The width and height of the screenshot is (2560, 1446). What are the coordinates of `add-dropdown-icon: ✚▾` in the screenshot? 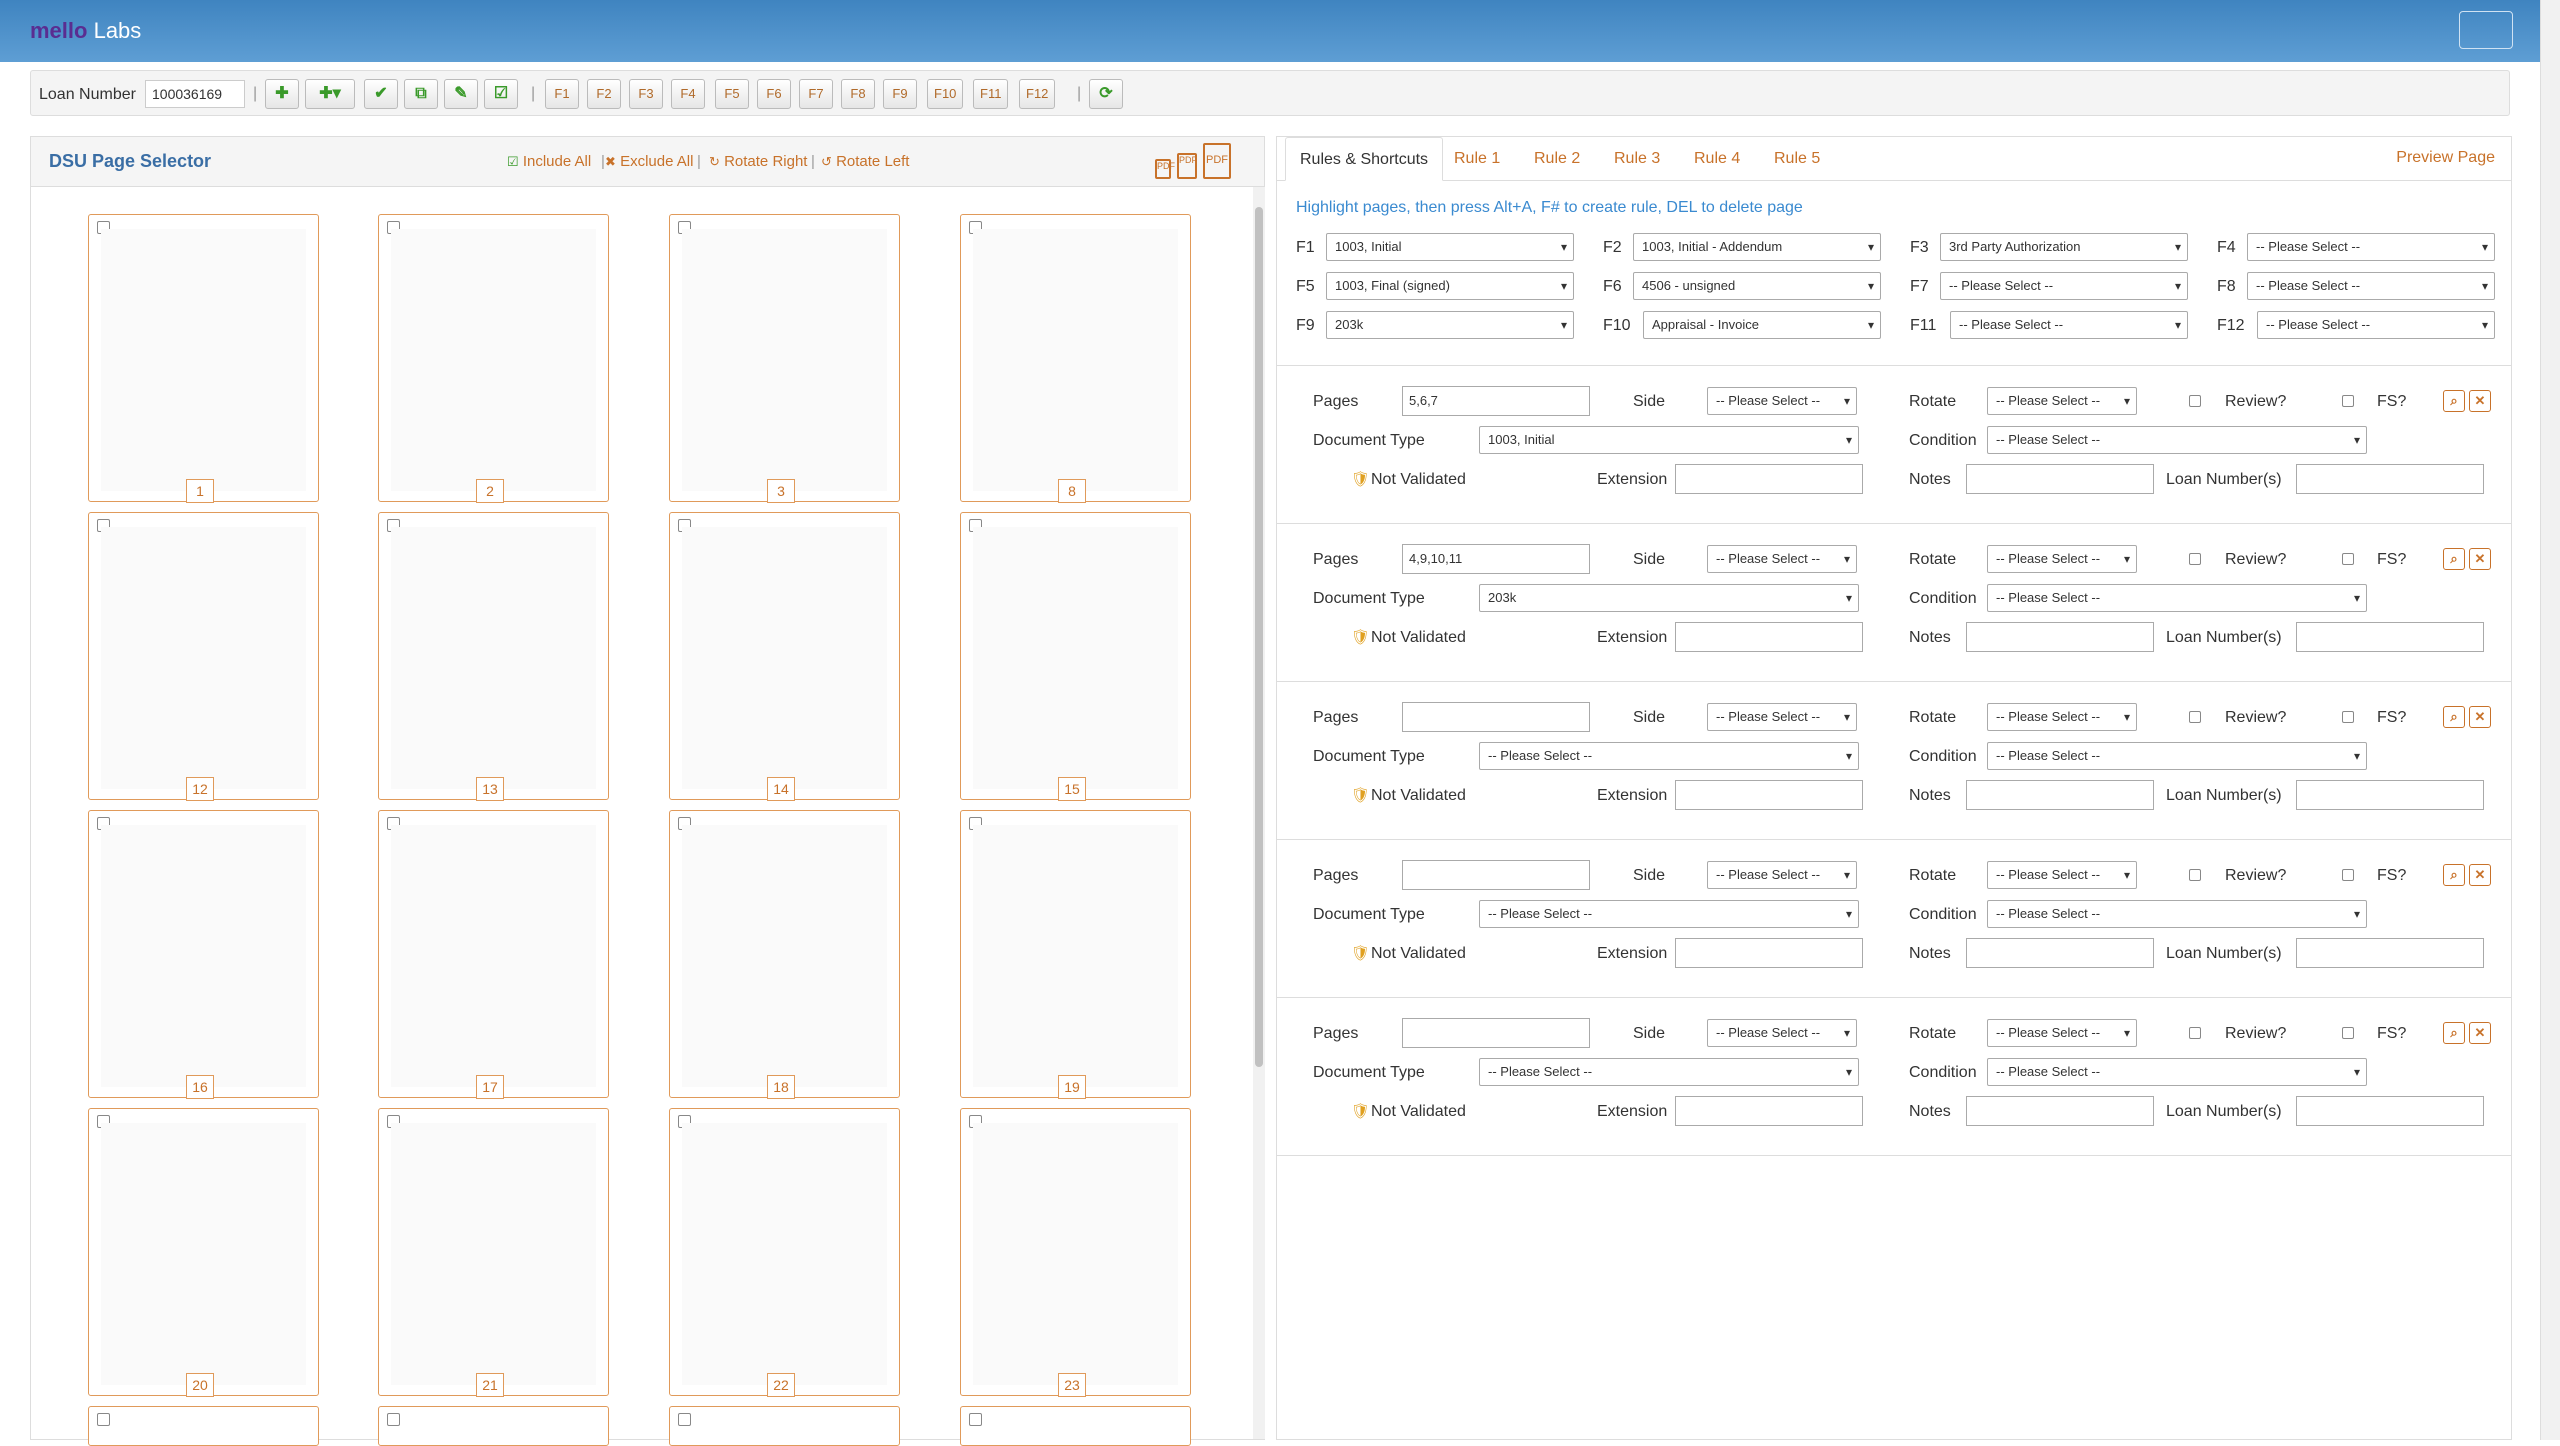 It's located at (330, 94).